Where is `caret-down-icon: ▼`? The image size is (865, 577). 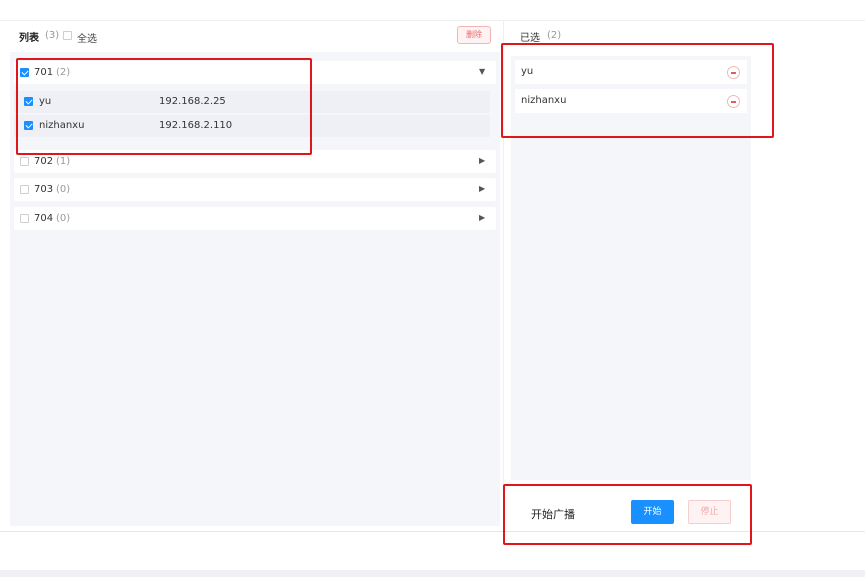
caret-down-icon: ▼ is located at coordinates (482, 71).